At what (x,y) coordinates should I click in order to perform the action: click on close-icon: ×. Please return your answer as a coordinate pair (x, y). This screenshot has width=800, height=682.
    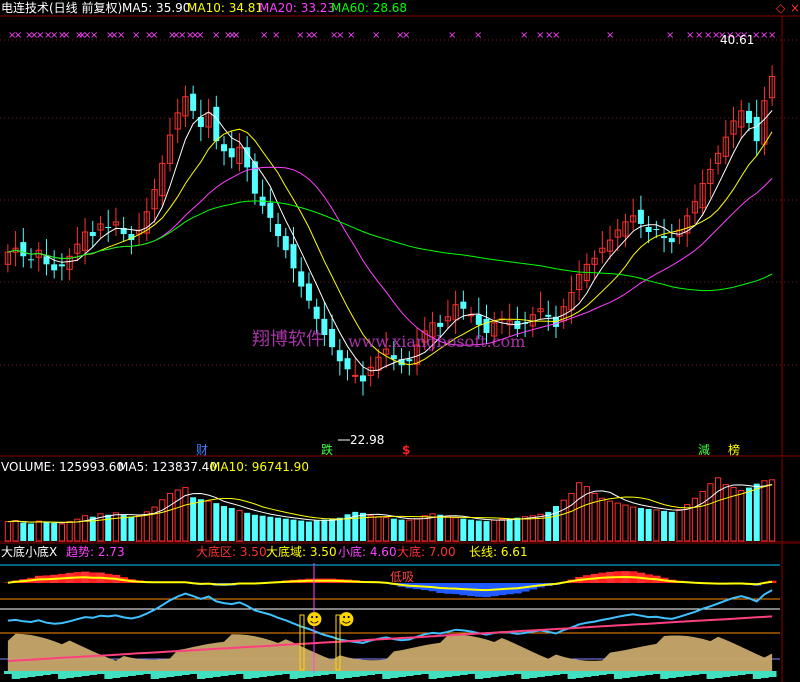
    Looking at the image, I should click on (795, 8).